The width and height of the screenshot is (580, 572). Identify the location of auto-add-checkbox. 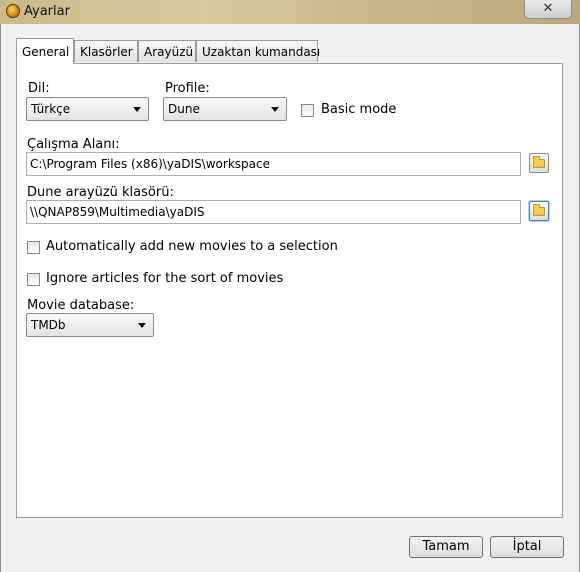
(33, 247).